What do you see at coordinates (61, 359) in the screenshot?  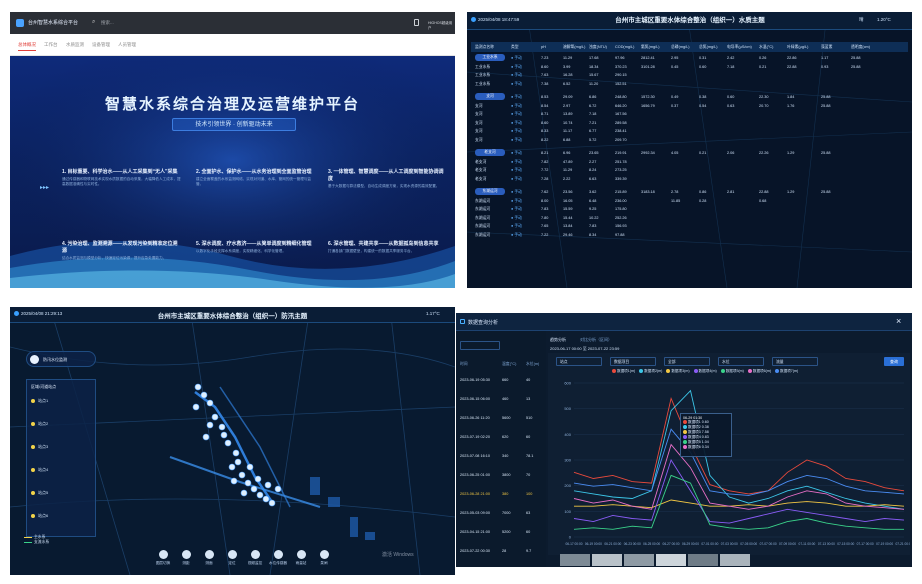 I see `module-selector: 防汛水位监测` at bounding box center [61, 359].